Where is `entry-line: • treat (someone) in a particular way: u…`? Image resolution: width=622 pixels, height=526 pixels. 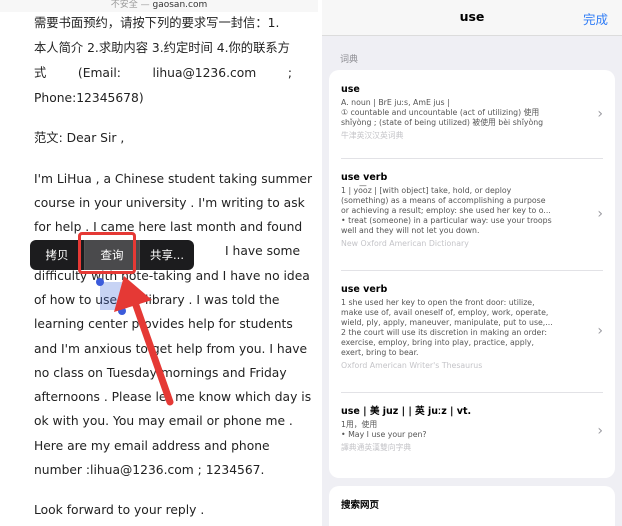
entry-line: • treat (someone) in a particular way: u… is located at coordinates (446, 220).